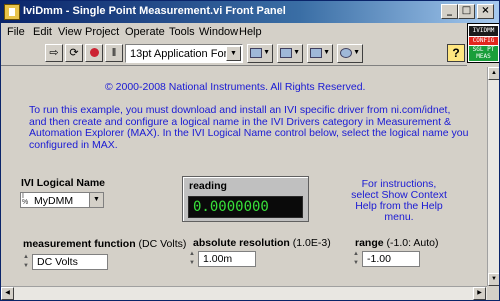 The image size is (500, 301). I want to click on scroll-left-icon: ◀, so click(7, 293).